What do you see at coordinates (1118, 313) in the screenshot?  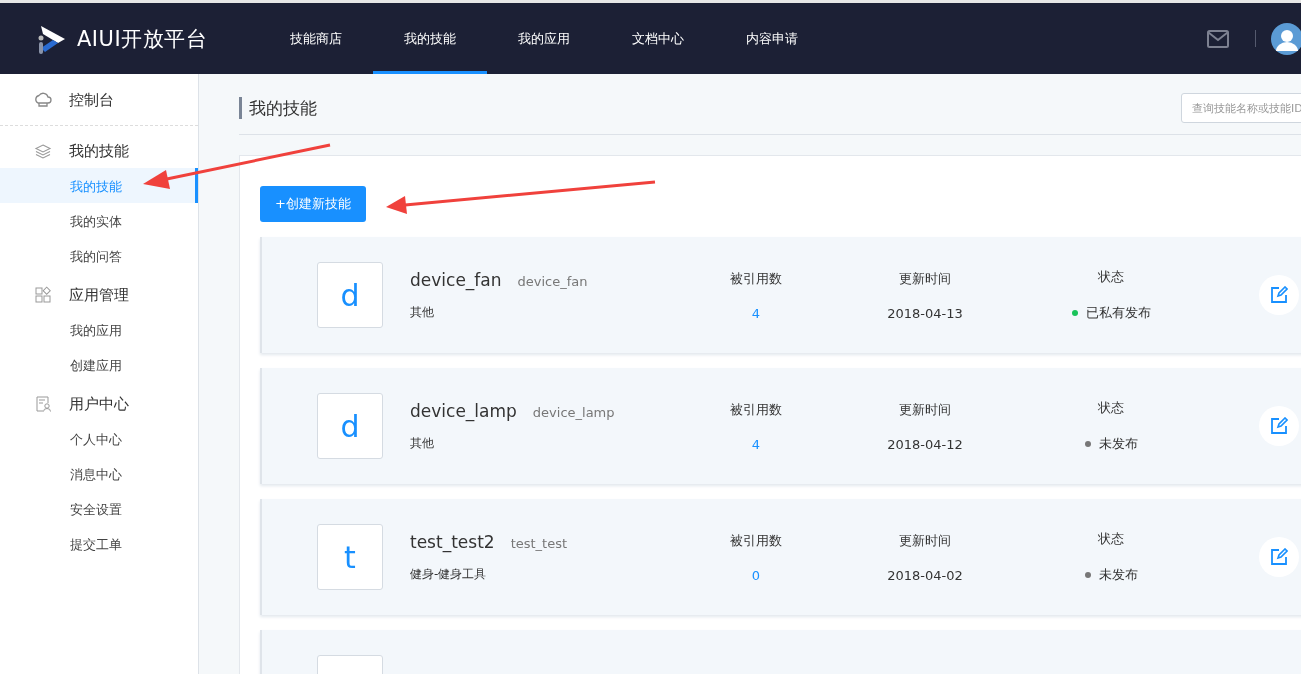 I see `status-text: 已私有发布` at bounding box center [1118, 313].